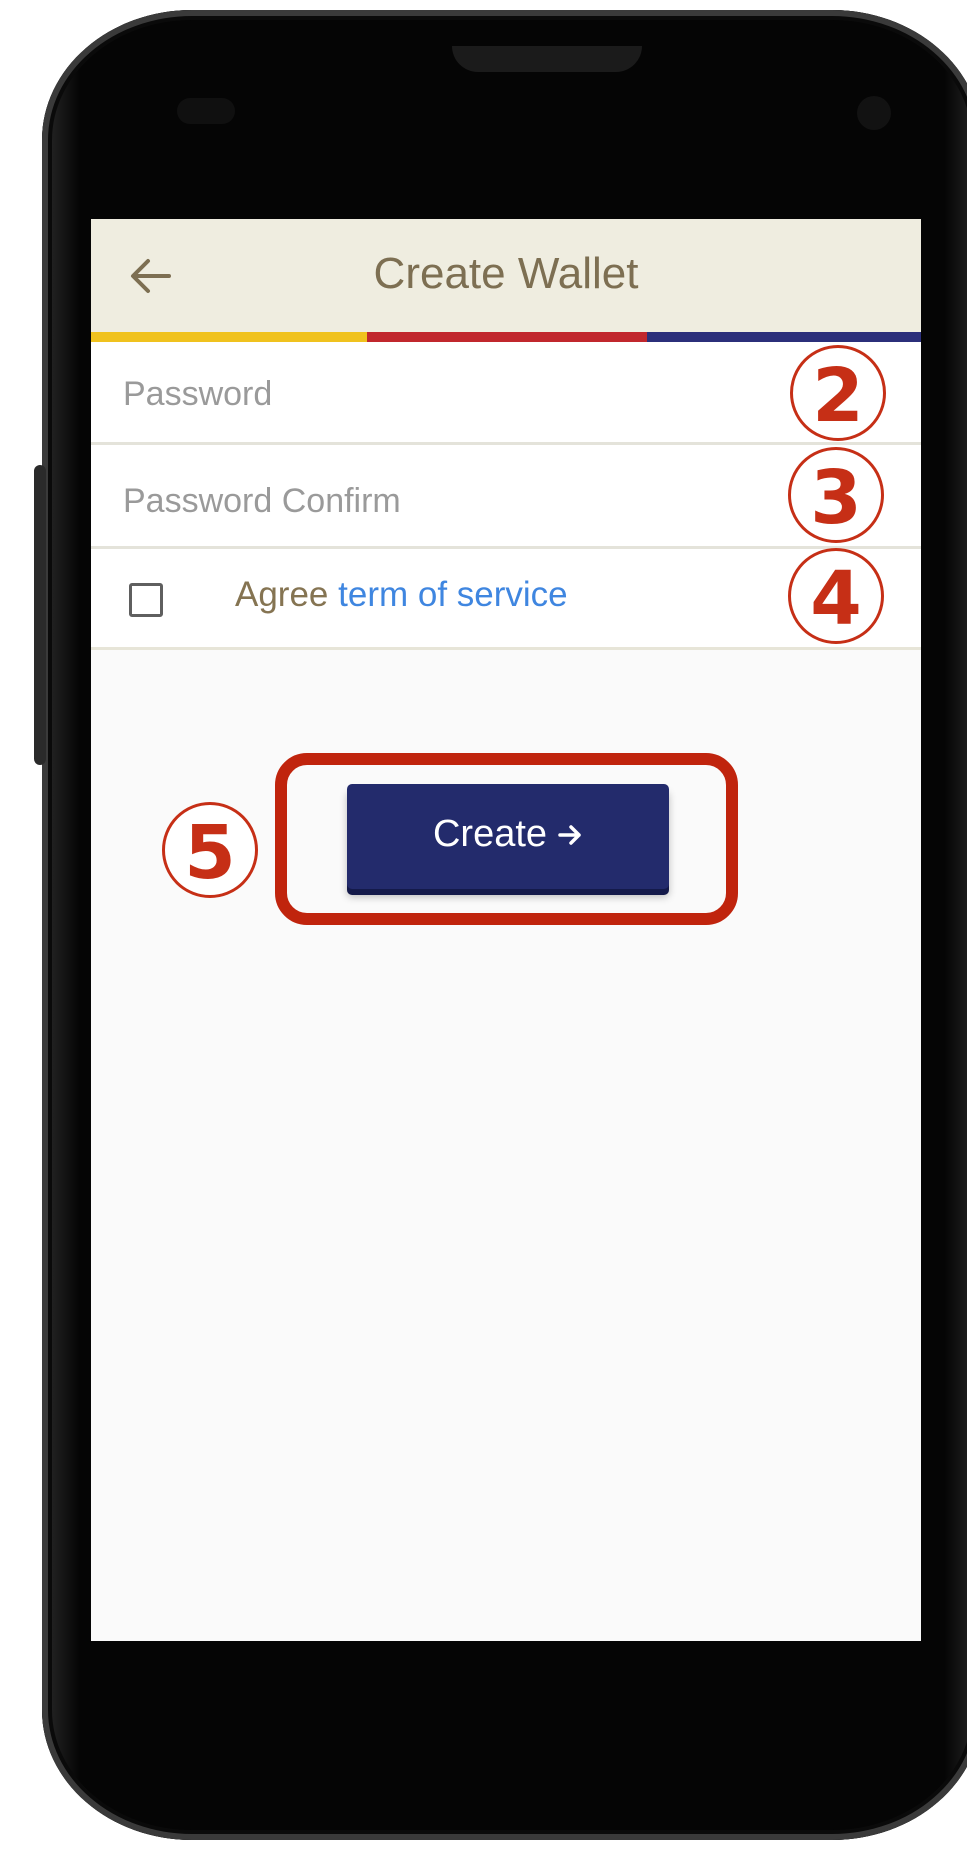 This screenshot has height=1849, width=967. Describe the element at coordinates (836, 495) in the screenshot. I see `annotation-badge-3: 3` at that location.